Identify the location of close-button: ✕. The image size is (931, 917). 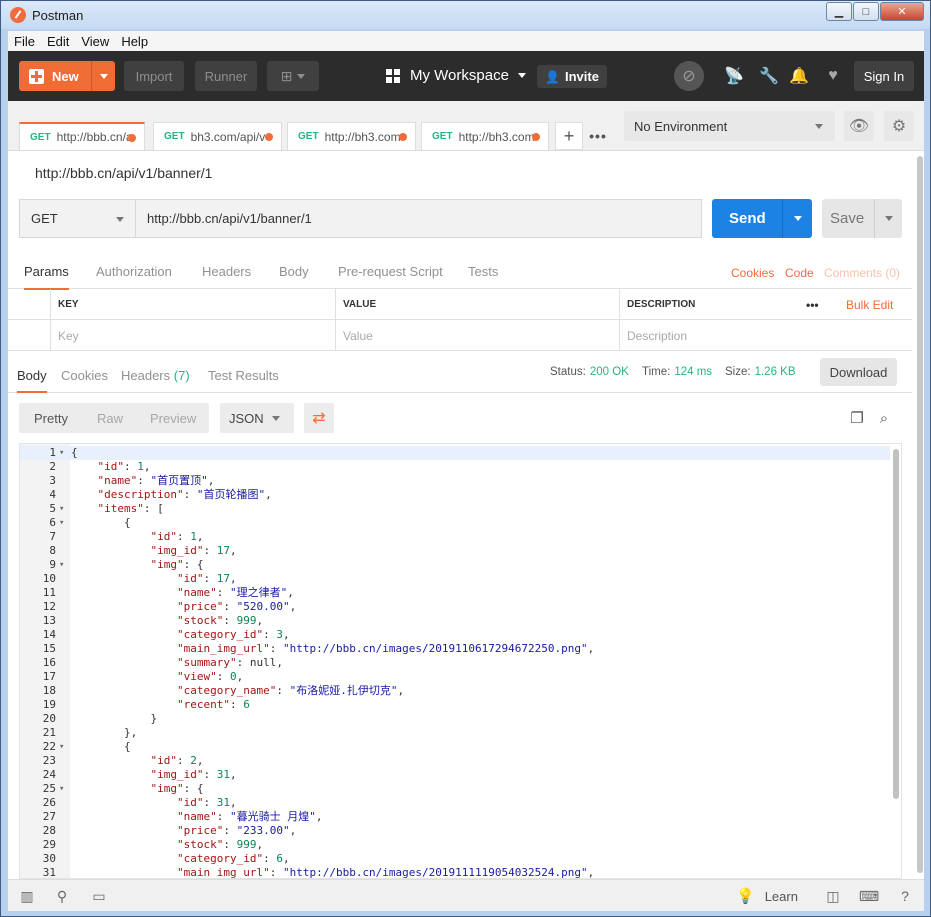
(902, 11).